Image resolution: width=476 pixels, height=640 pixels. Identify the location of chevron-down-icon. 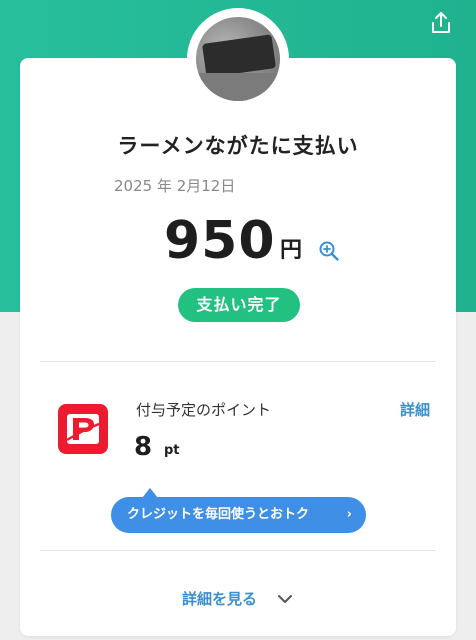
(285, 599).